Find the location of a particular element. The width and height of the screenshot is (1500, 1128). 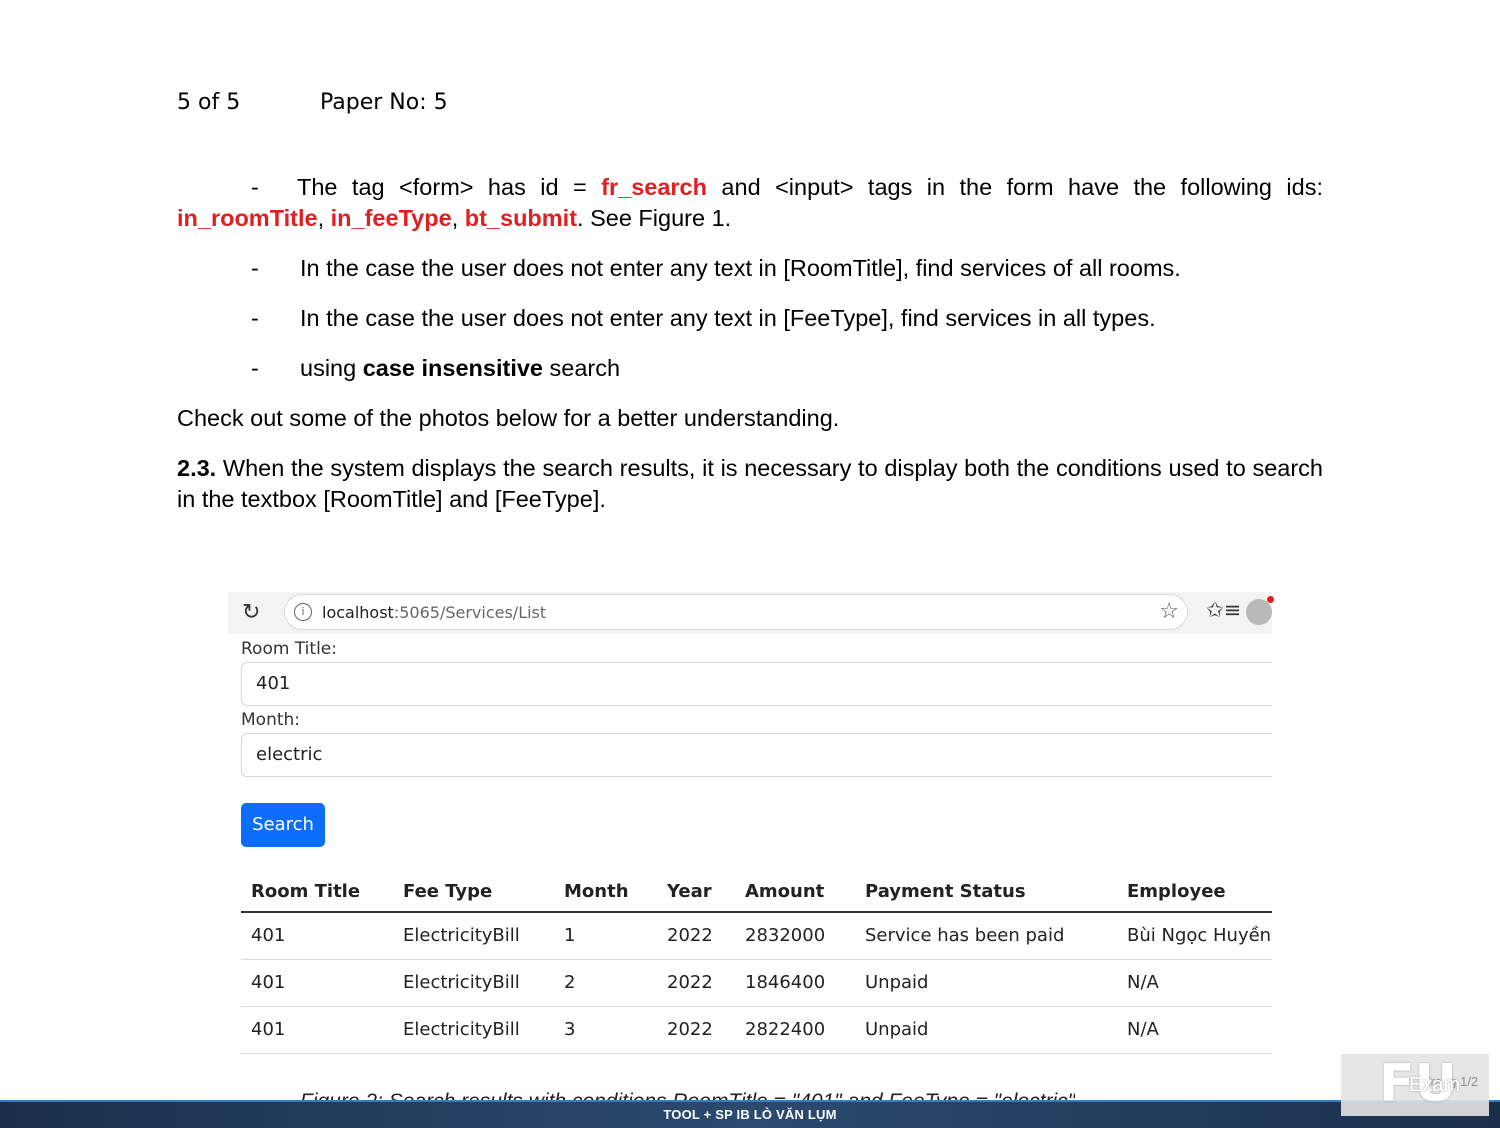

text: . See Figure 1. is located at coordinates (654, 218).